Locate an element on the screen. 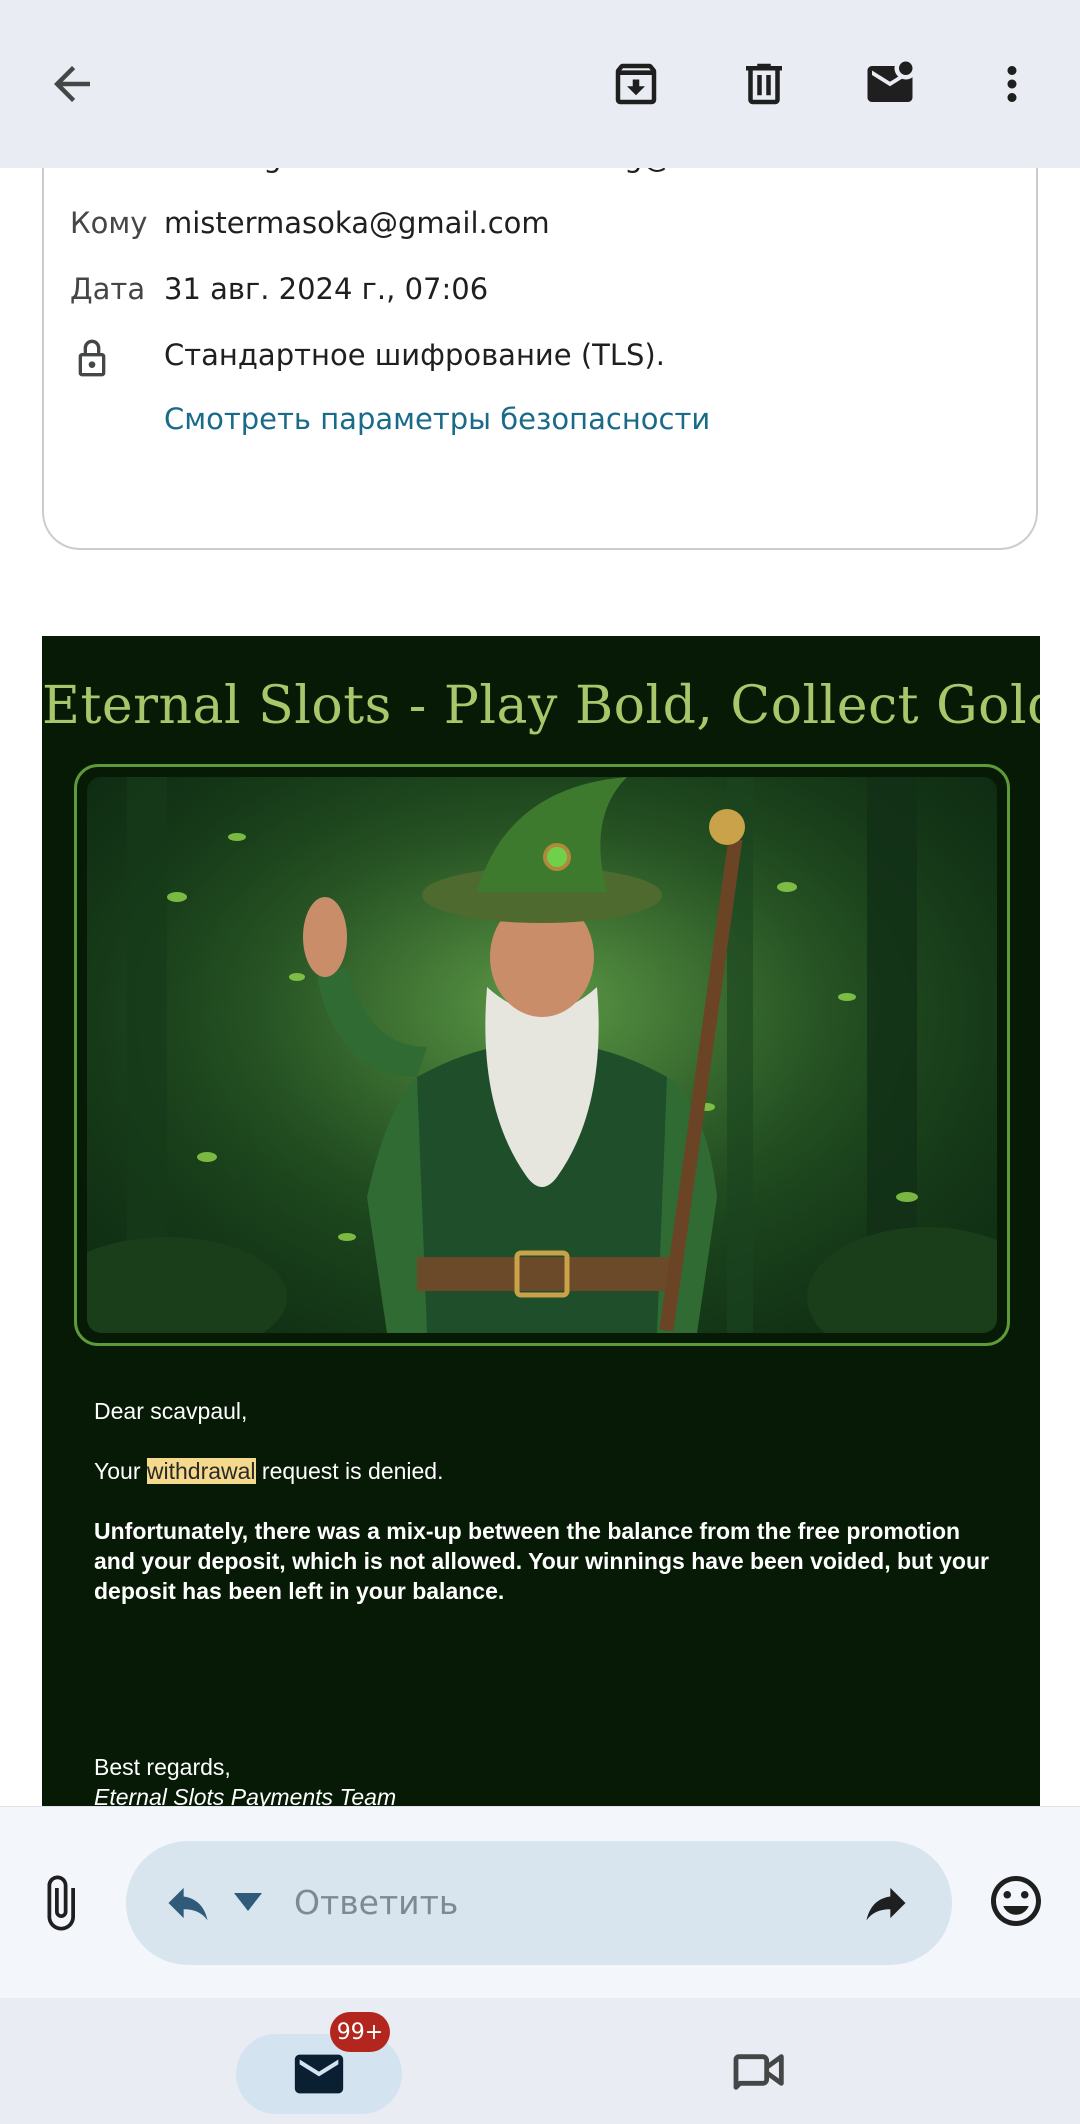 The image size is (1080, 2124). smiley-icon is located at coordinates (1016, 1901).